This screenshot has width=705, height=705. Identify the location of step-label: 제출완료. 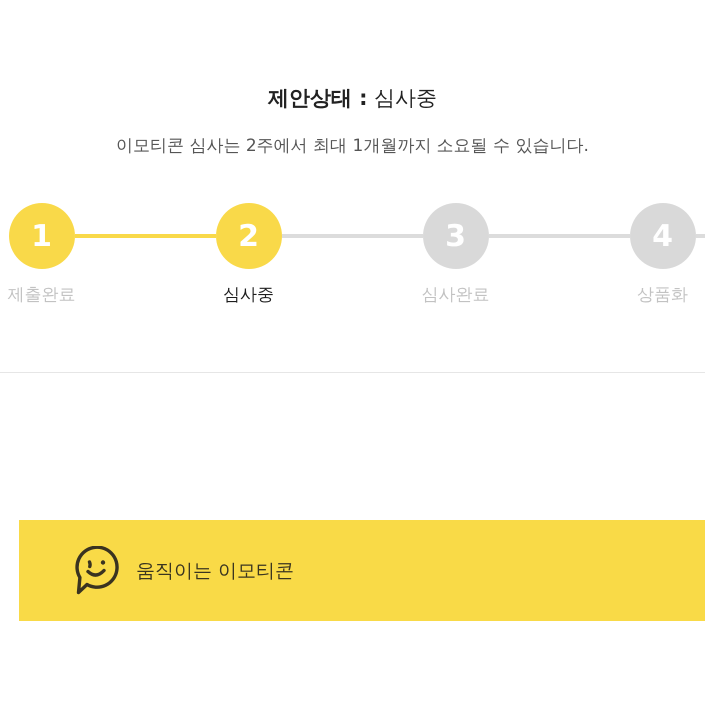
(42, 295).